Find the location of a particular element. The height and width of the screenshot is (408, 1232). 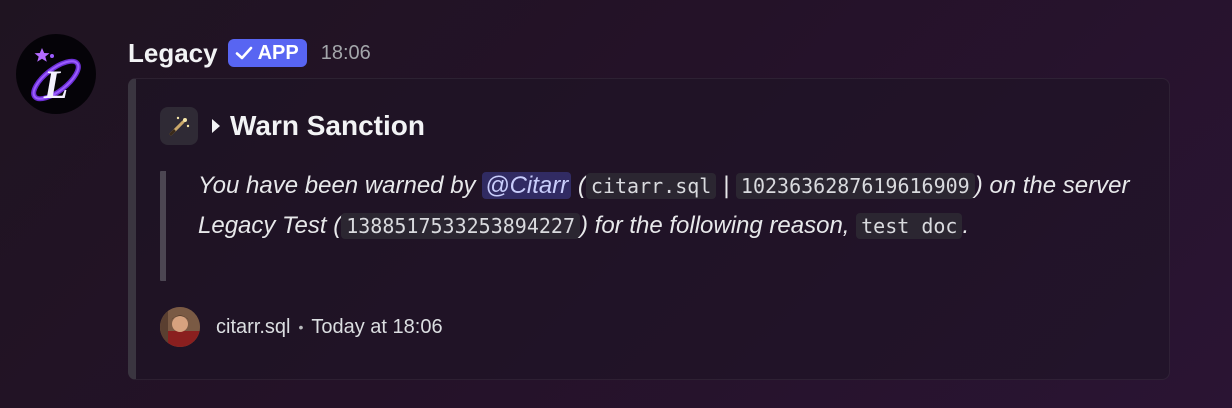

magic-wand-icon is located at coordinates (179, 126).